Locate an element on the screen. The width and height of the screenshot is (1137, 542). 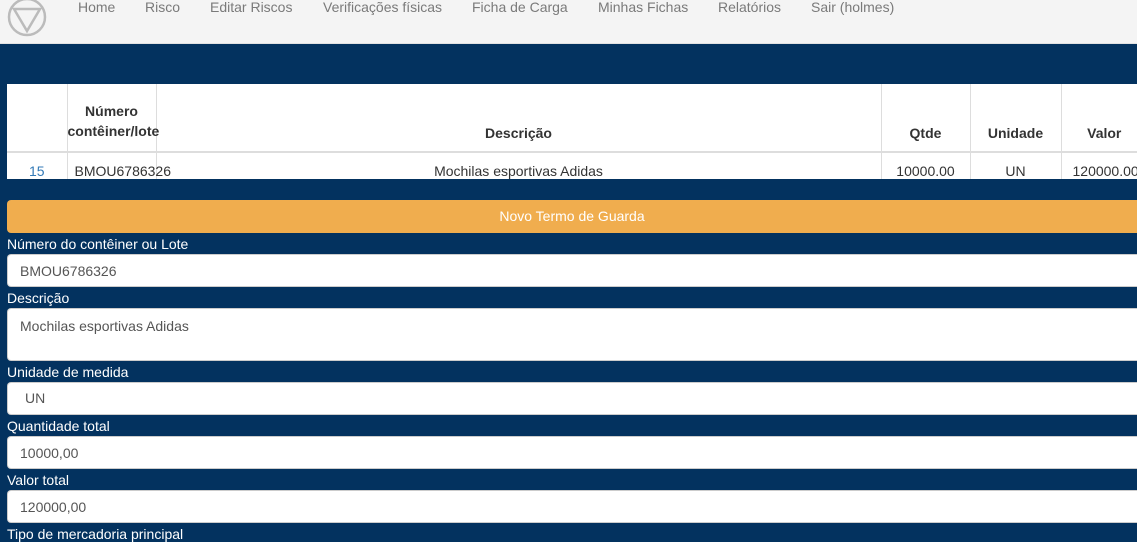
nav-verificacoes-fisicas: Verificações físicas is located at coordinates (382, 8).